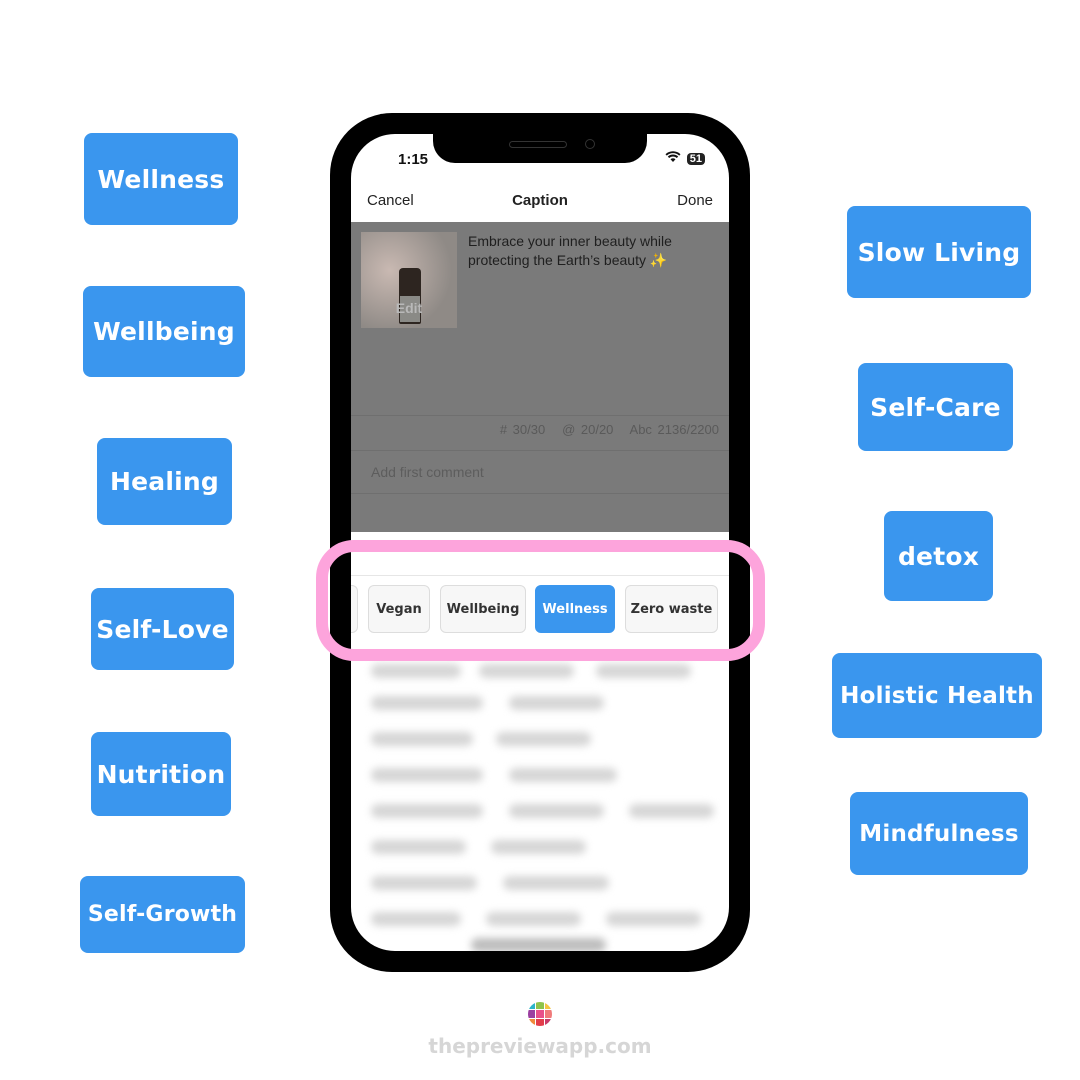  What do you see at coordinates (413, 159) in the screenshot?
I see `status-time: 1:15` at bounding box center [413, 159].